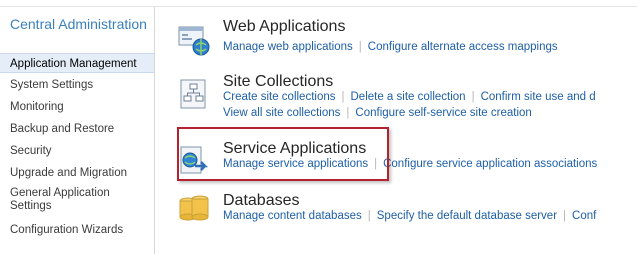 This screenshot has height=254, width=637. What do you see at coordinates (463, 47) in the screenshot?
I see `configure-alternate-access-mappings-link: Configure alternate access mappings` at bounding box center [463, 47].